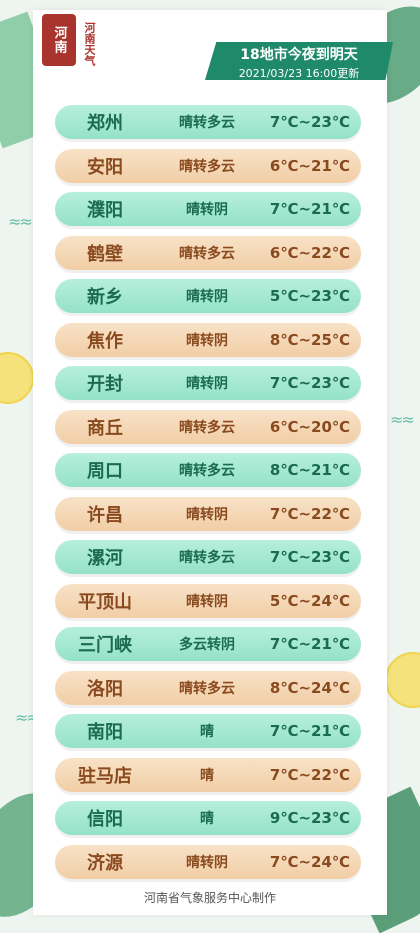  What do you see at coordinates (310, 165) in the screenshot?
I see `temperature-range: 6℃~21℃` at bounding box center [310, 165].